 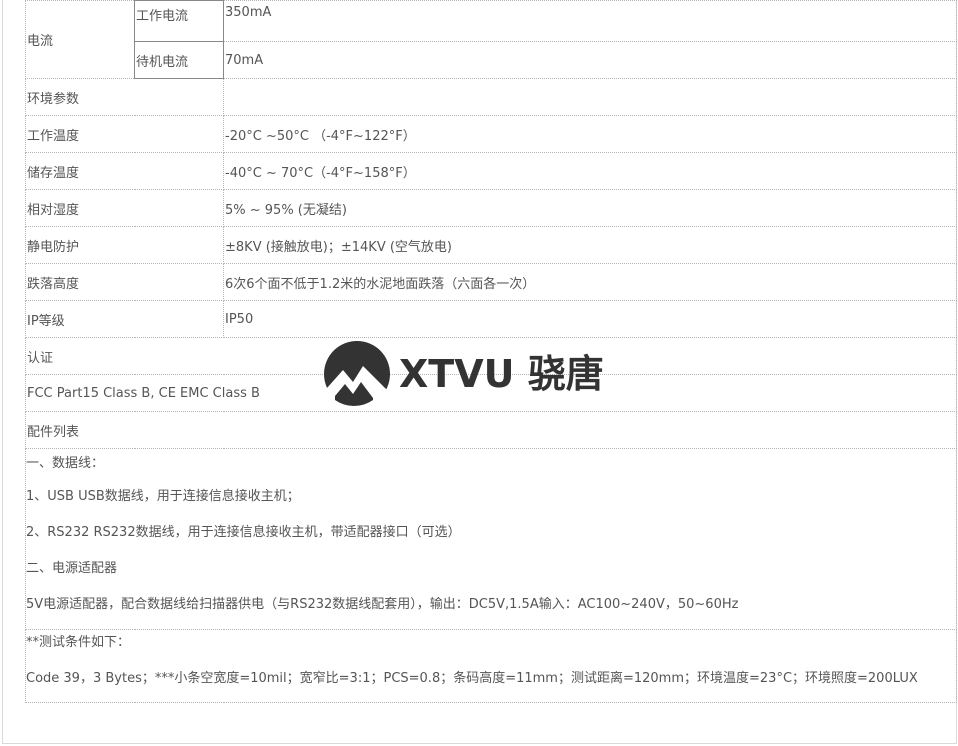 What do you see at coordinates (124, 245) in the screenshot?
I see `spec-label: 静电防护` at bounding box center [124, 245].